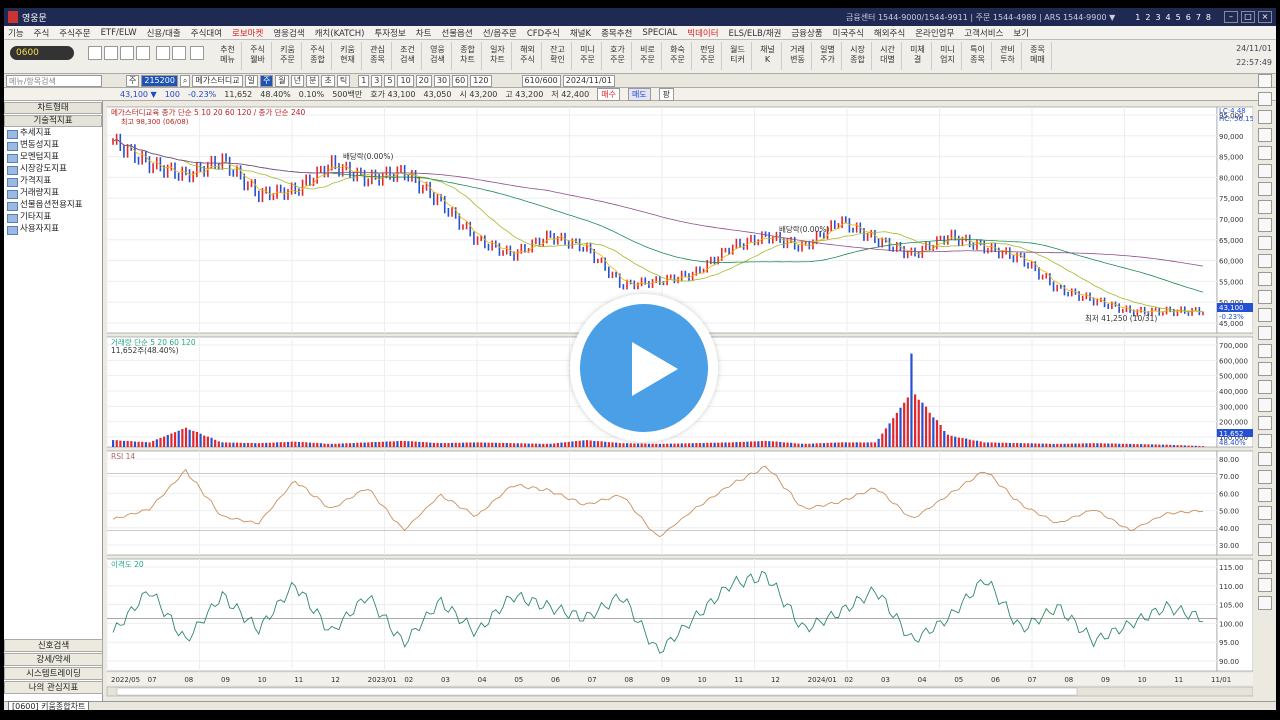 The image size is (1280, 720). Describe the element at coordinates (206, 33) in the screenshot. I see `menu-item: 주식대여` at that location.